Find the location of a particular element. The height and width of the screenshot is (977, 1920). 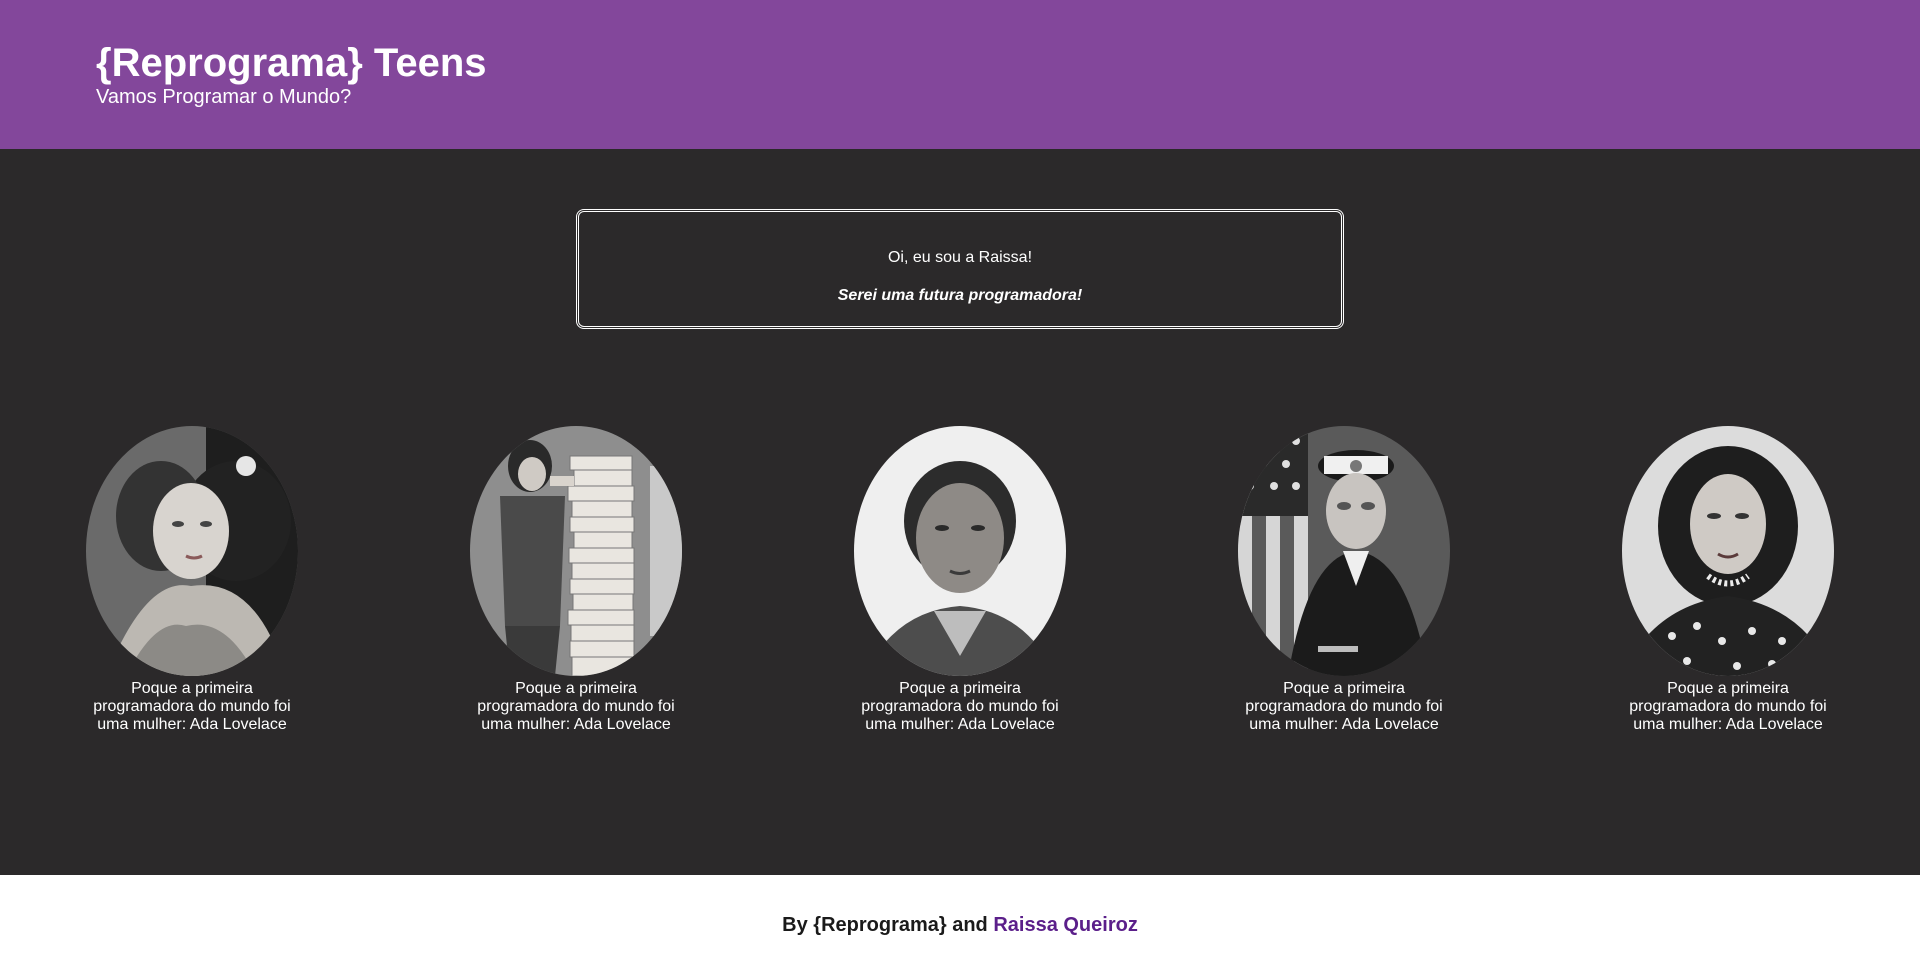

margaret-hamilton-portrait is located at coordinates (576, 551).